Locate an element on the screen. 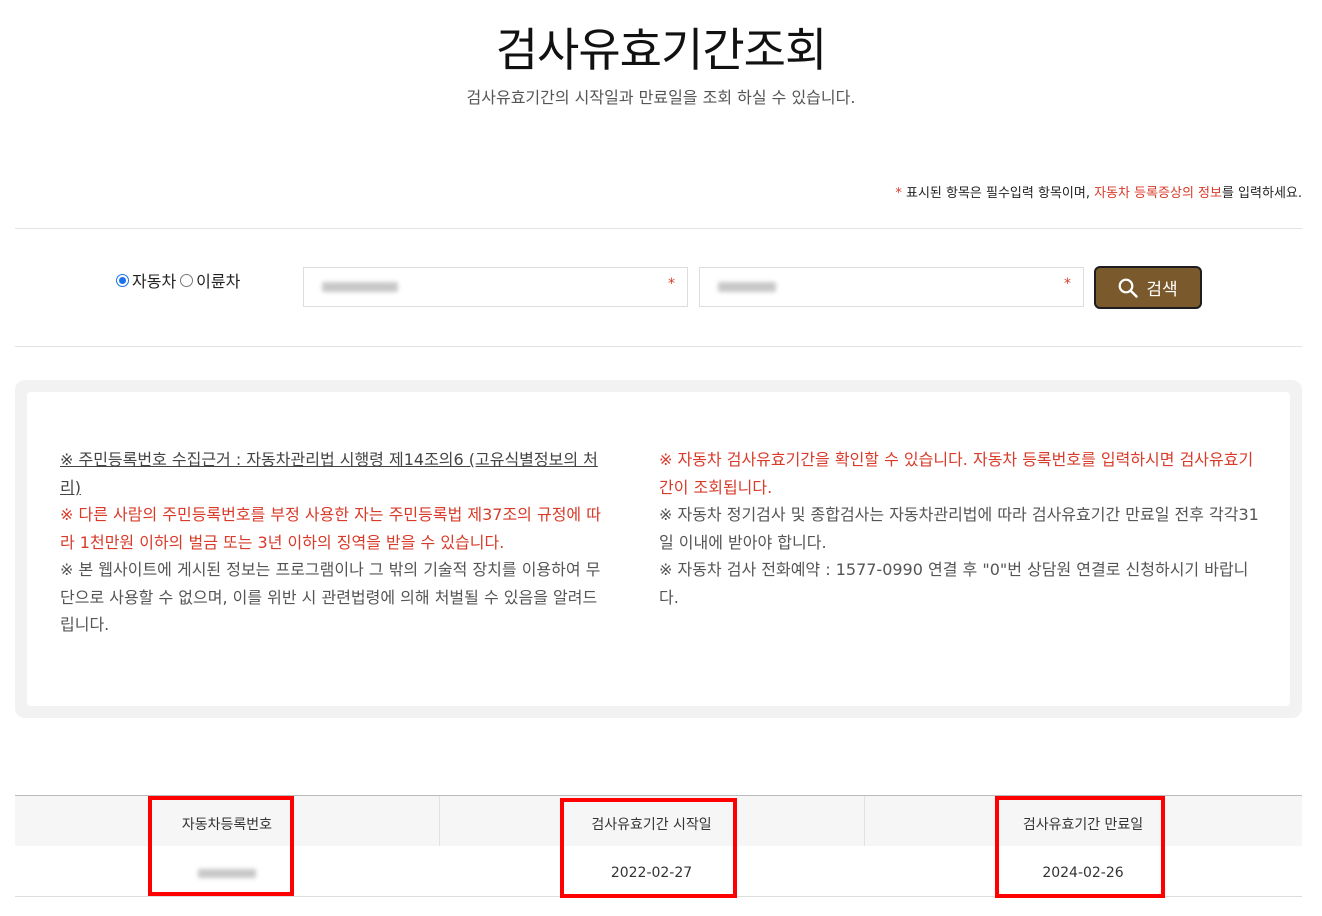 This screenshot has width=1322, height=916. highlight-box-end-date is located at coordinates (1080, 847).